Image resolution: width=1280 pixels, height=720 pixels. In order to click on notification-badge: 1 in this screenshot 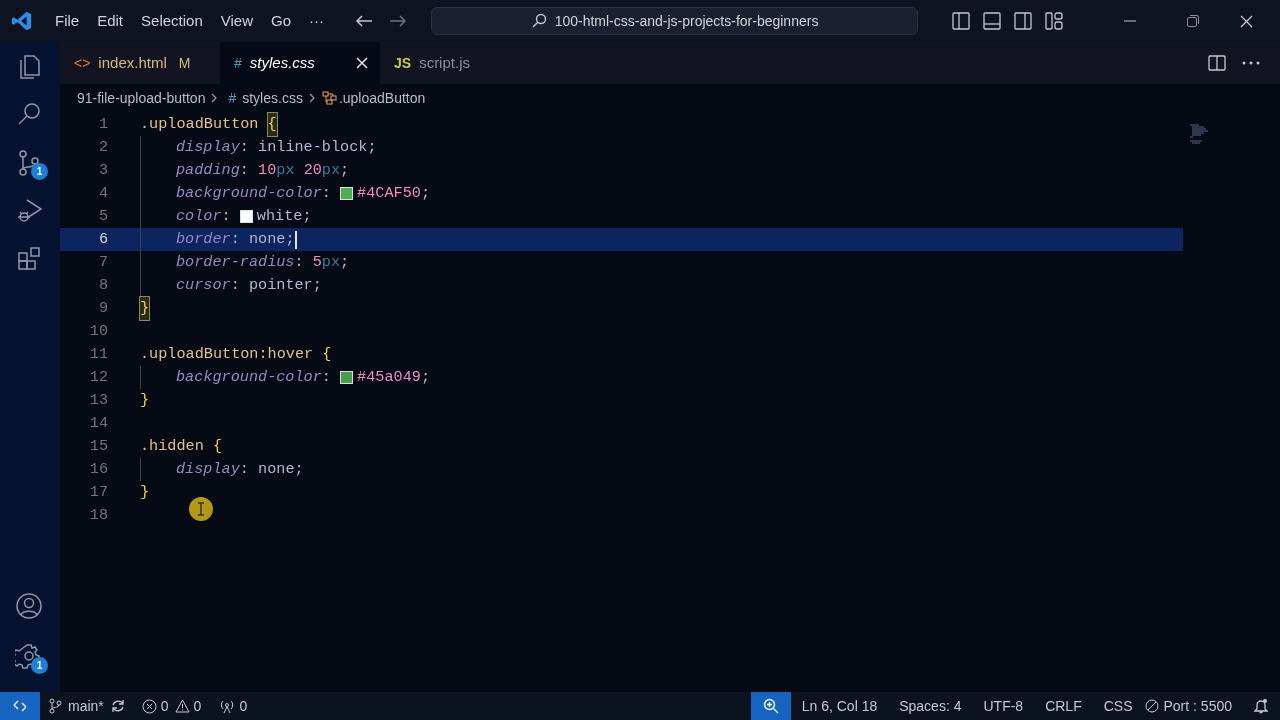, I will do `click(39, 171)`.